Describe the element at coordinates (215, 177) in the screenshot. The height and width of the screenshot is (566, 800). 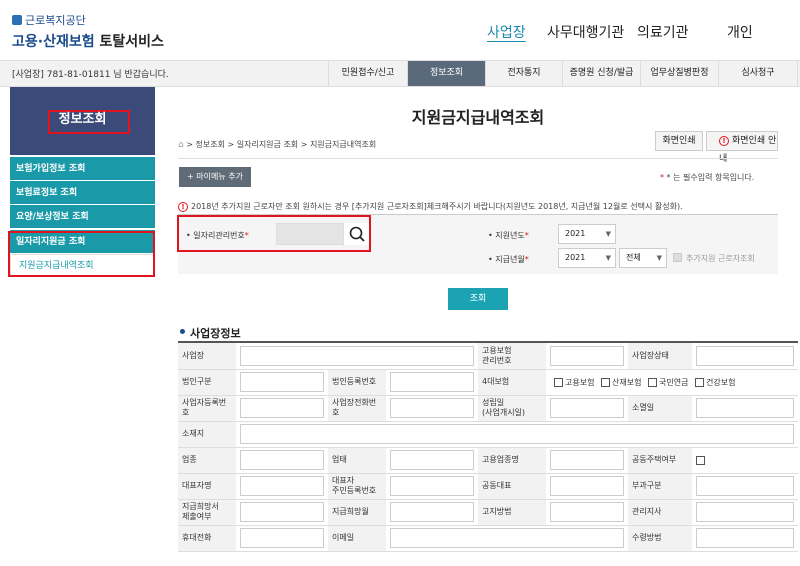
I see `add-mymenu-button: + 마이메뉴 추가` at that location.